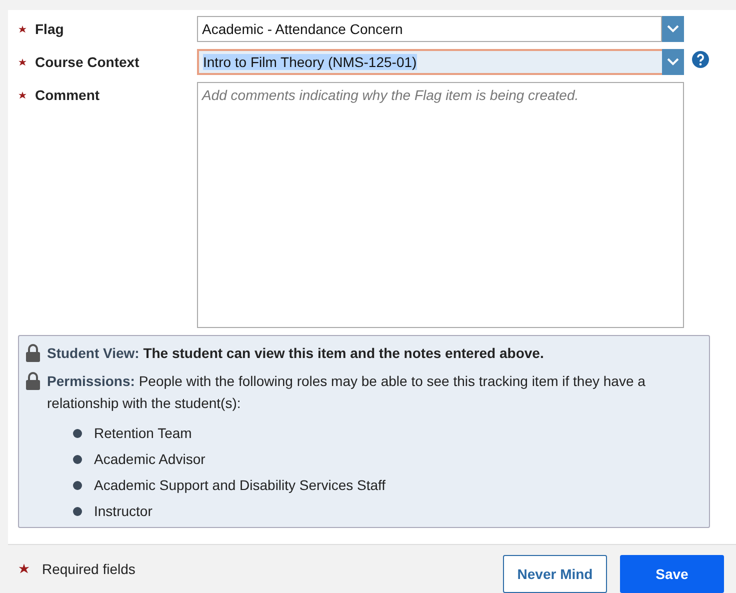  What do you see at coordinates (49, 29) in the screenshot?
I see `field-label: Flag` at bounding box center [49, 29].